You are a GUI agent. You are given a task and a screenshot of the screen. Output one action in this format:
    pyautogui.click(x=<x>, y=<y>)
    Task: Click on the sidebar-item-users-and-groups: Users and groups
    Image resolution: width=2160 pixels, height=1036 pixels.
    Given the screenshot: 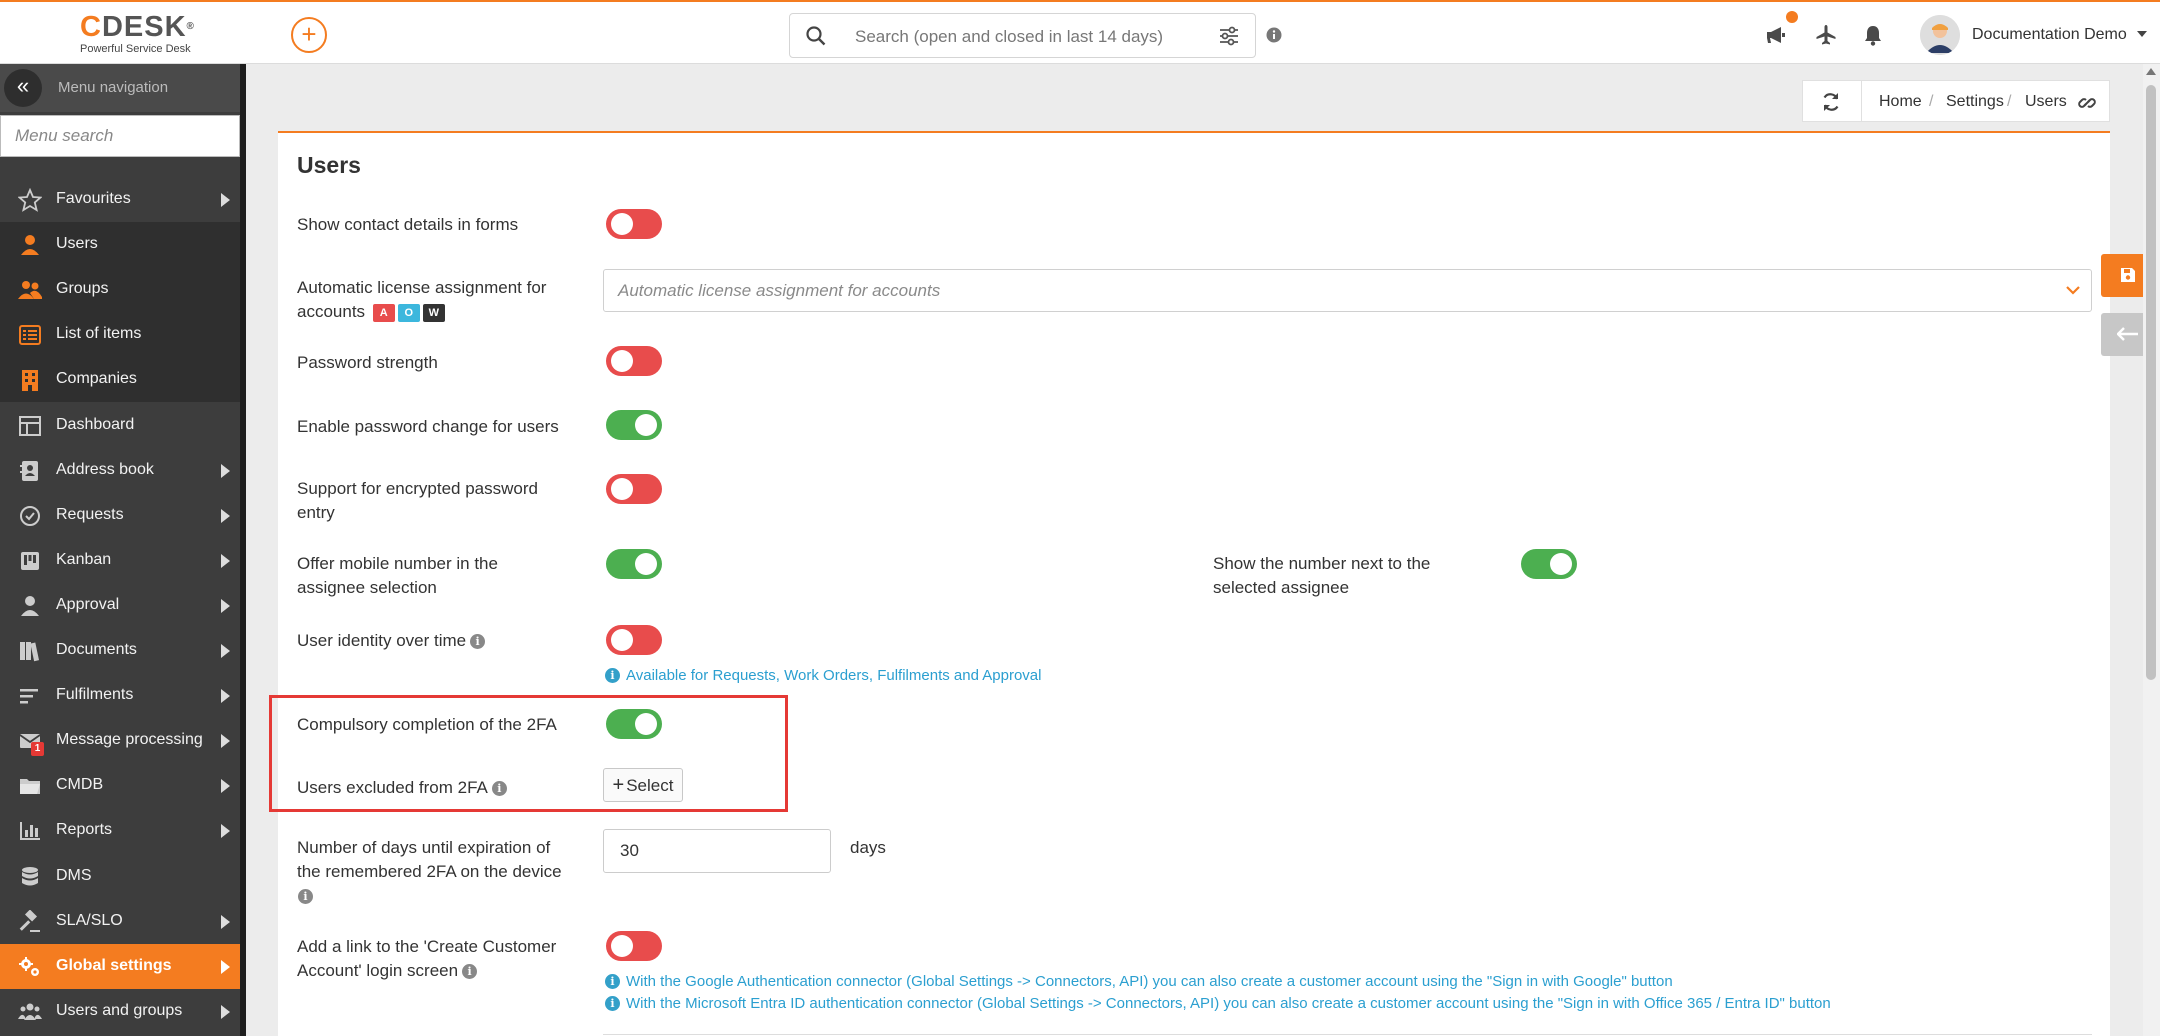 What is the action you would take?
    pyautogui.click(x=120, y=1011)
    